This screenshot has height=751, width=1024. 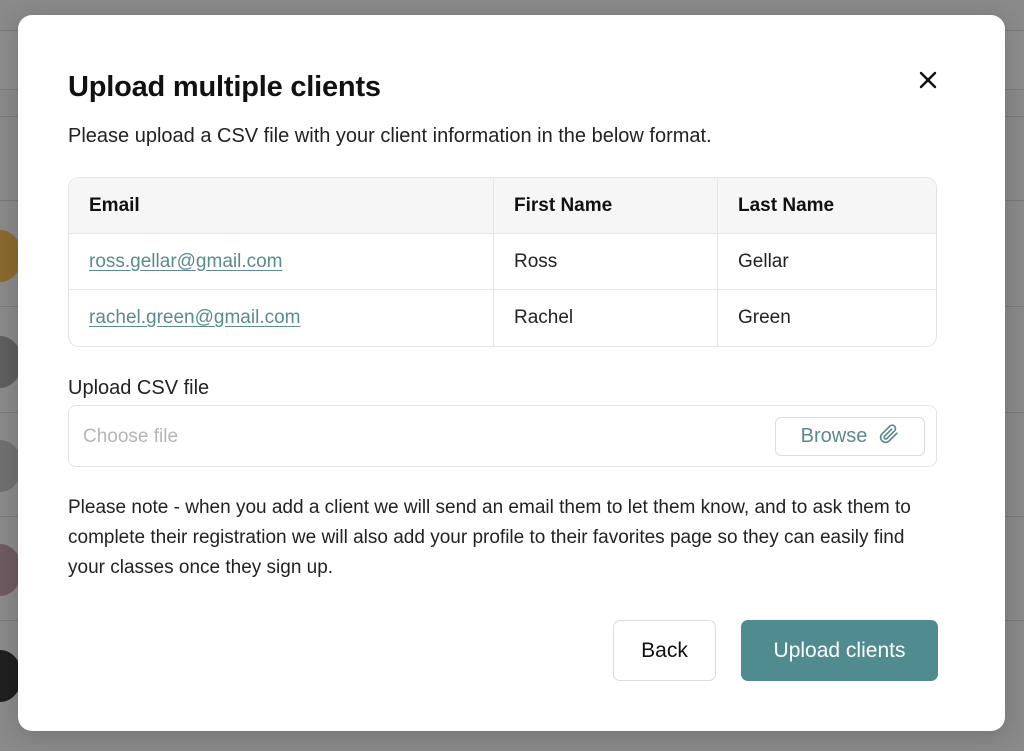 What do you see at coordinates (834, 436) in the screenshot?
I see `browse-label: Browse` at bounding box center [834, 436].